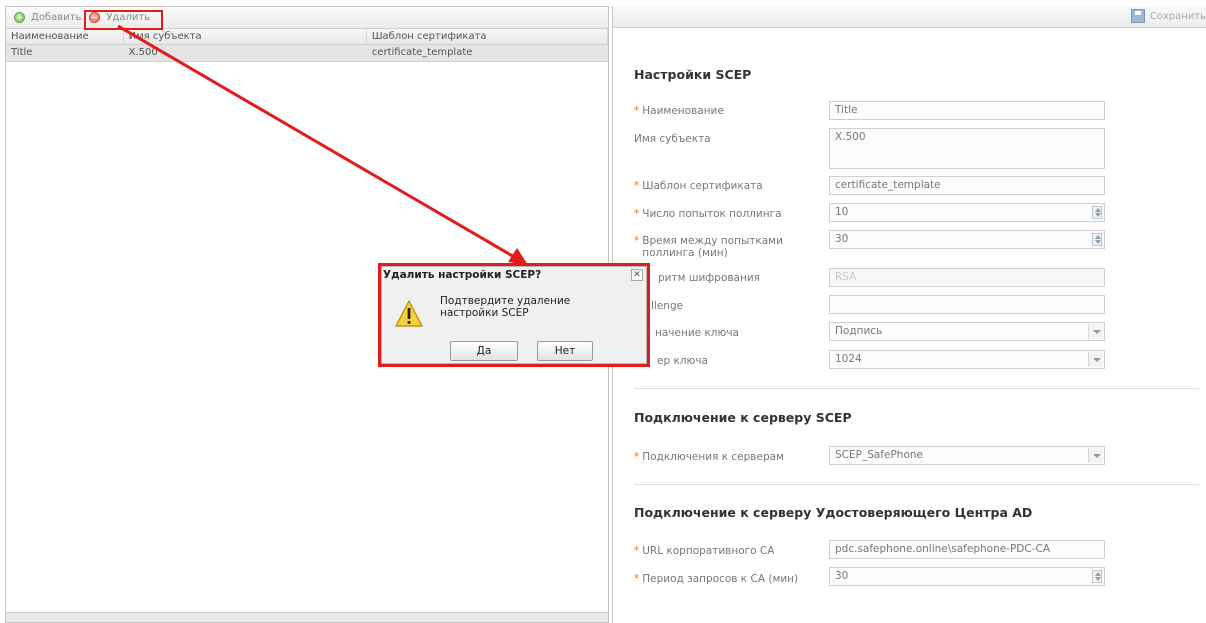  What do you see at coordinates (909, 17) in the screenshot?
I see `settings-toolbar: Сохранить` at bounding box center [909, 17].